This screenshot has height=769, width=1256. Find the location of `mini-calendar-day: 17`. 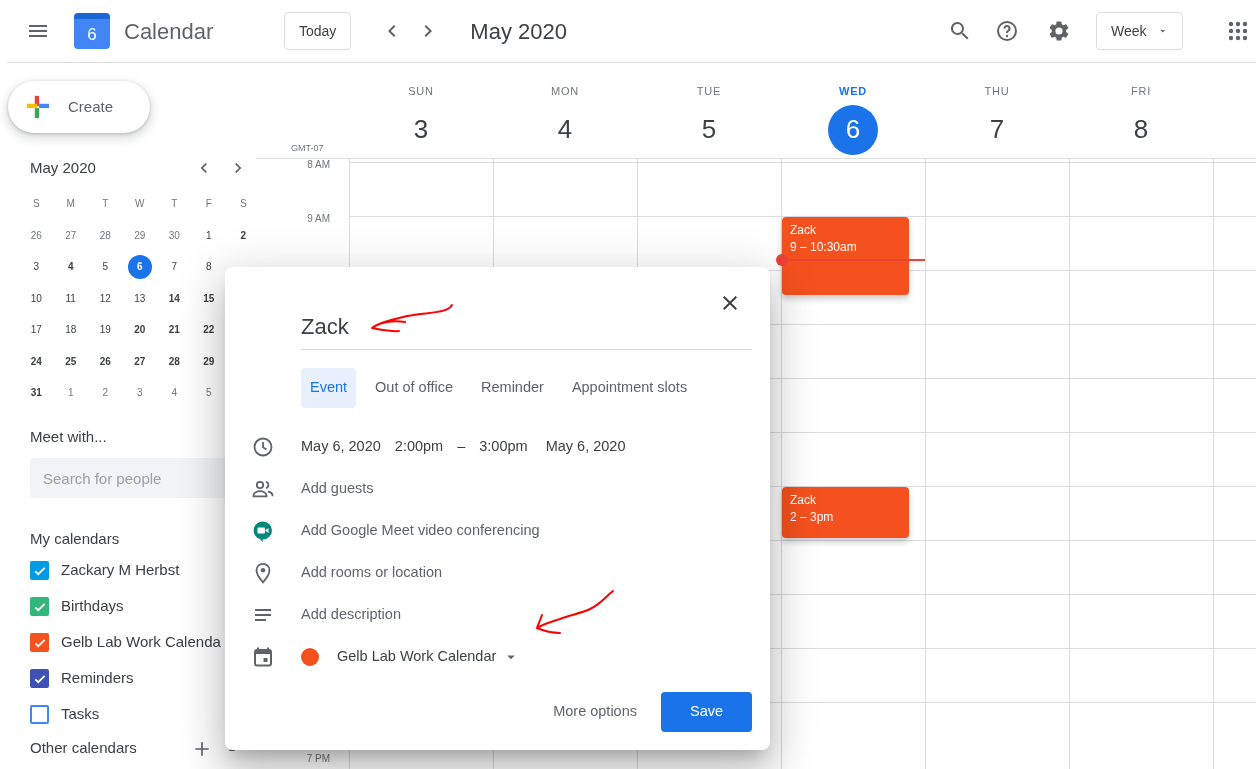

mini-calendar-day: 17 is located at coordinates (36, 329).